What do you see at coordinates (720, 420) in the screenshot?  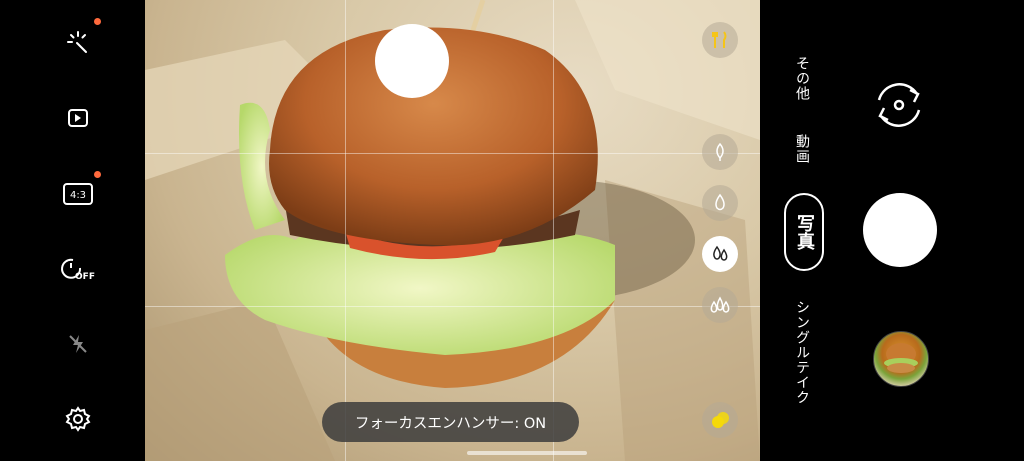 I see `color-tone-icon` at bounding box center [720, 420].